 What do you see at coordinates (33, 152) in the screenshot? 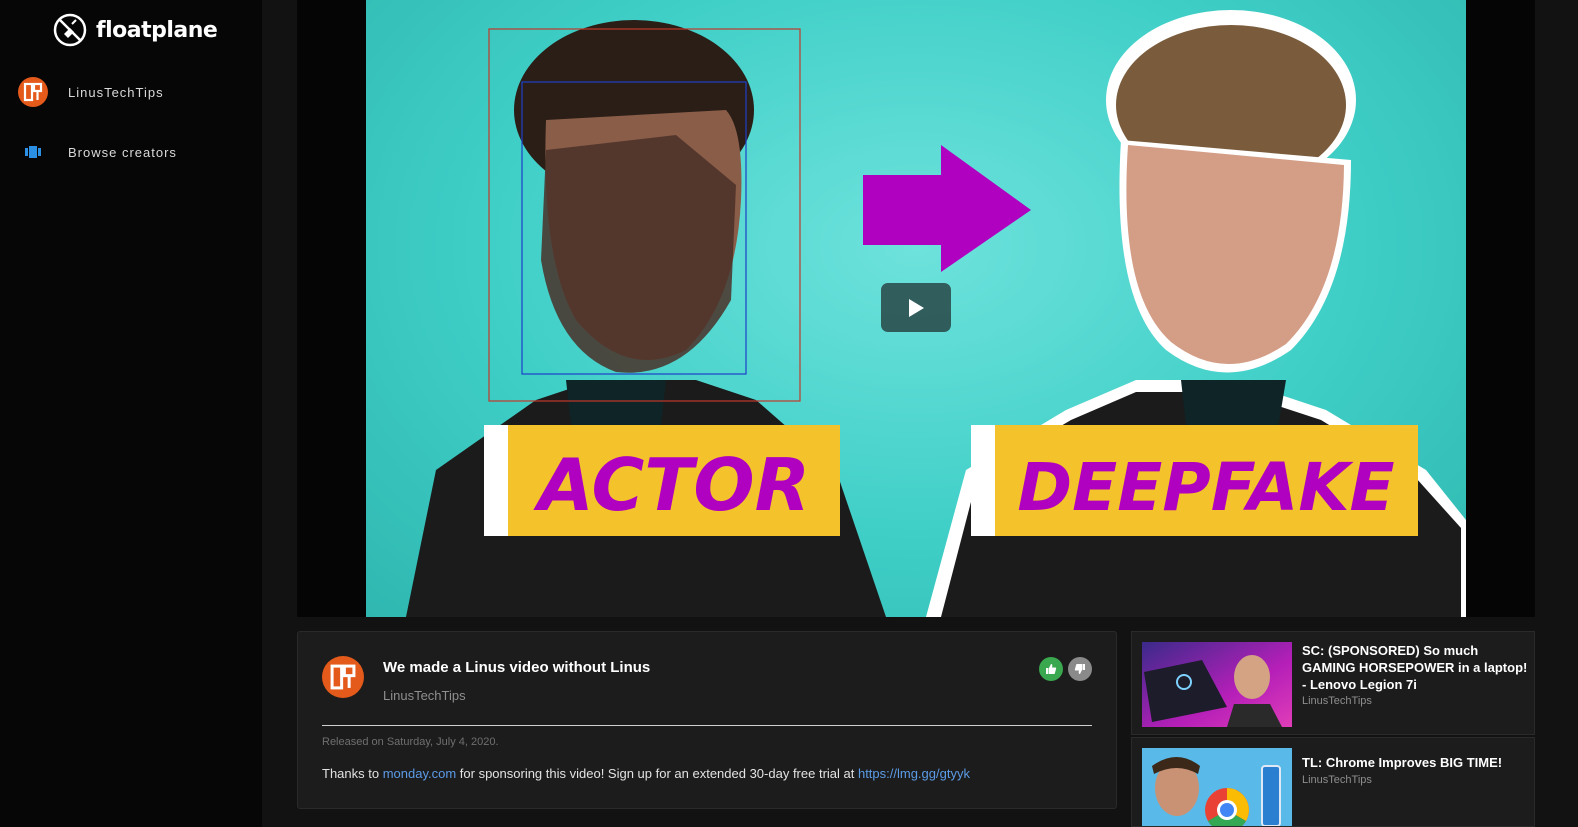
I see `browse-creators-icon` at bounding box center [33, 152].